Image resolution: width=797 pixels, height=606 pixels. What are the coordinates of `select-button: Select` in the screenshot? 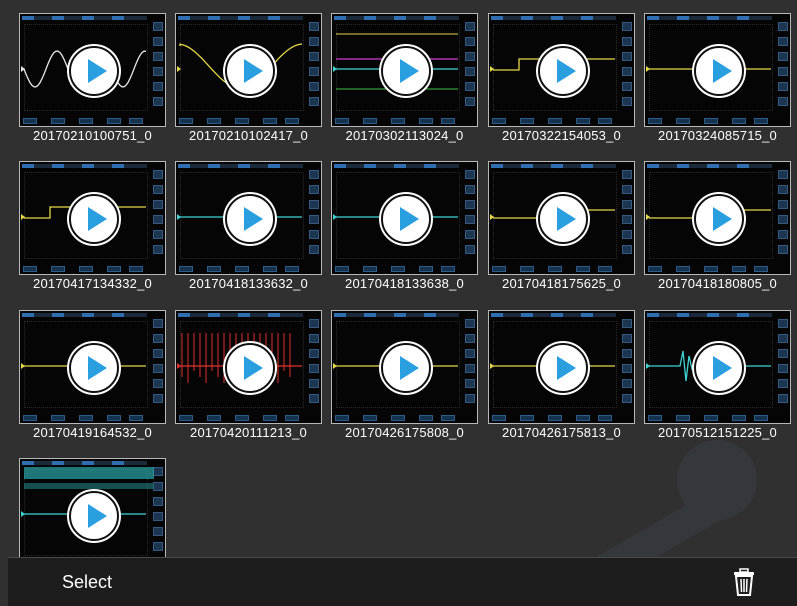 It's located at (87, 582).